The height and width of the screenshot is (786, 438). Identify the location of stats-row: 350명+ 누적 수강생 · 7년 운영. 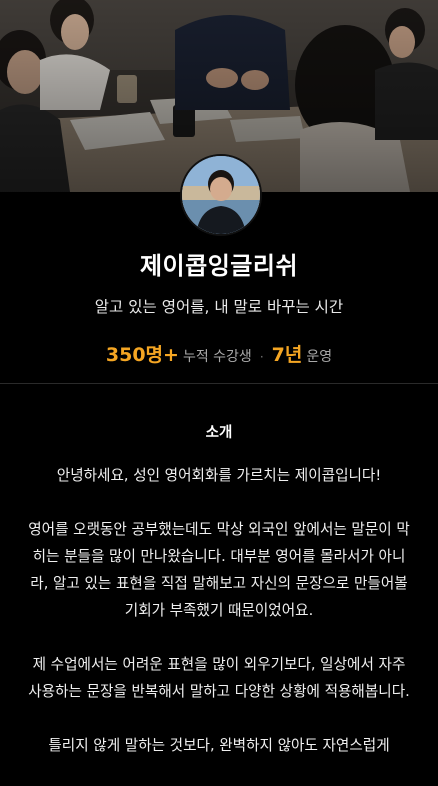
(219, 353).